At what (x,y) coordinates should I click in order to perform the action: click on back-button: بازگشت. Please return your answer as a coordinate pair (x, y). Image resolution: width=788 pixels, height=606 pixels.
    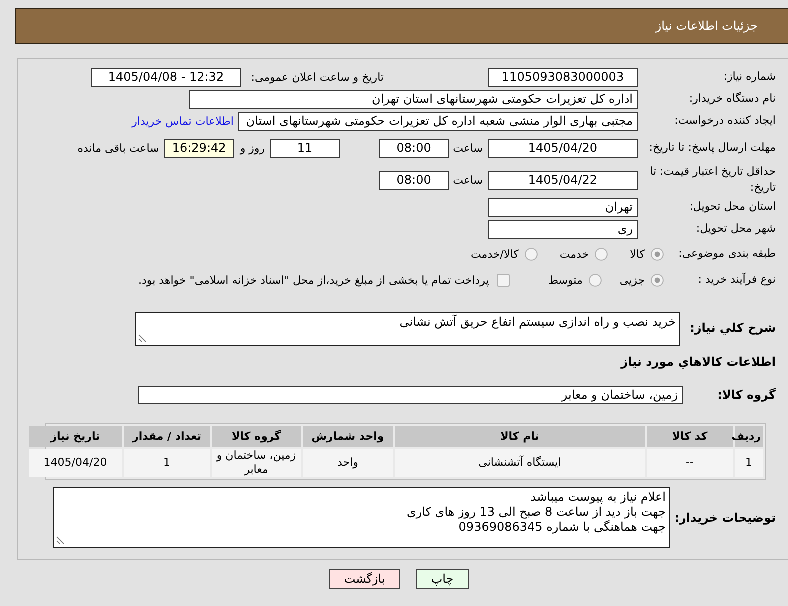
    Looking at the image, I should click on (364, 579).